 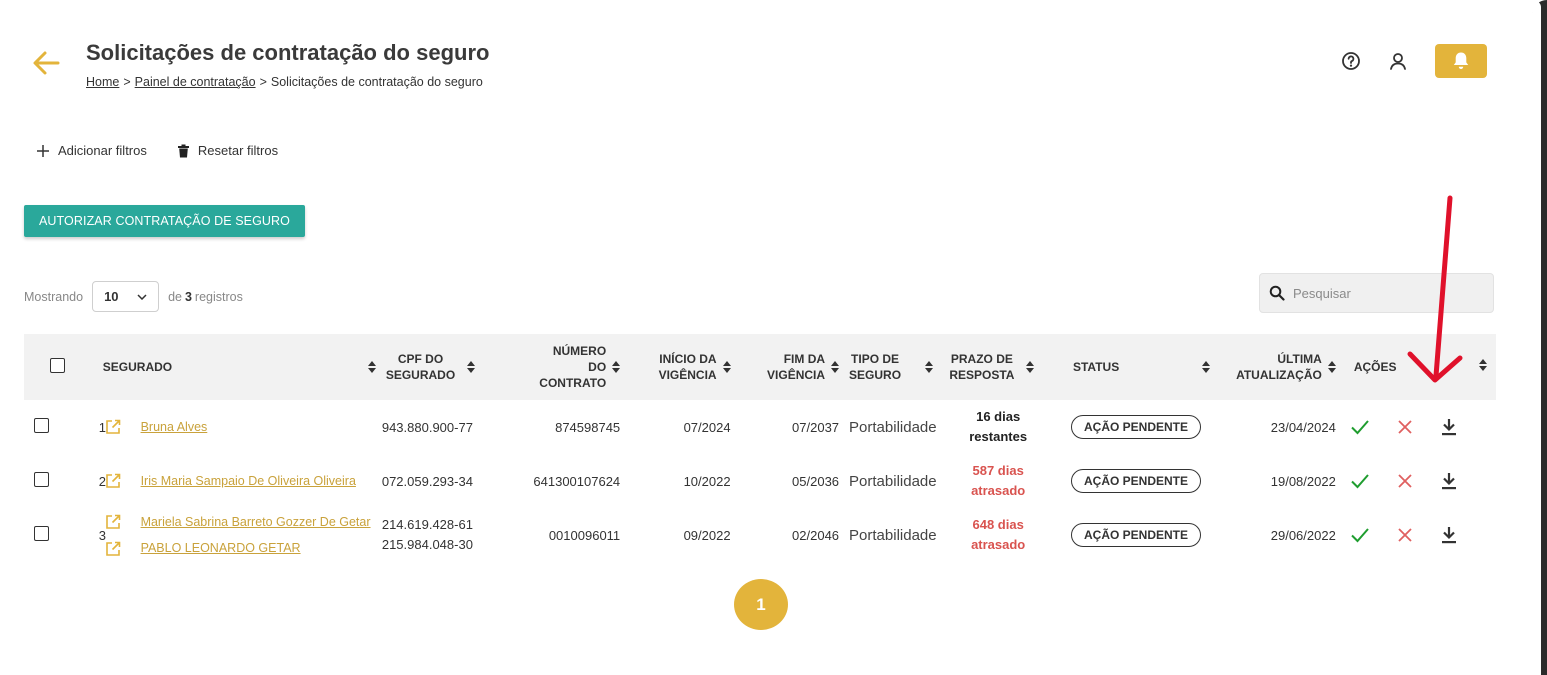 I want to click on col-actions-sort, so click(x=1480, y=367).